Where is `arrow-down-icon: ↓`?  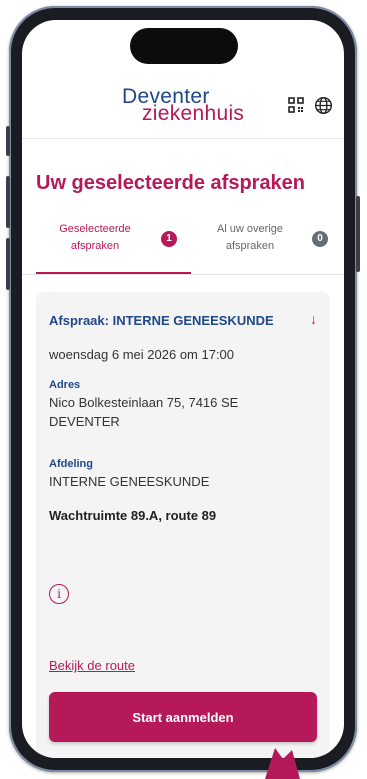
arrow-down-icon: ↓ is located at coordinates (313, 319).